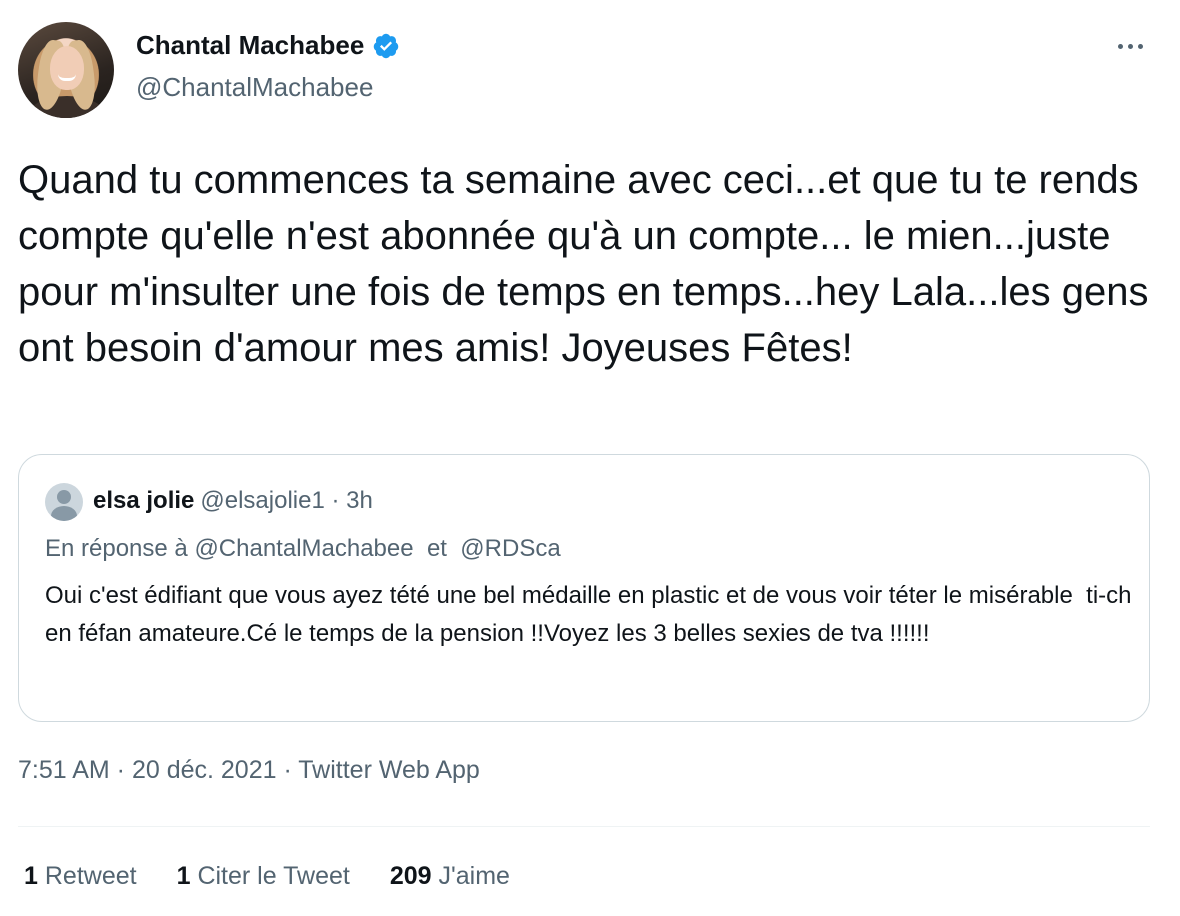  I want to click on quotes-label: Citer le Tweet, so click(273, 876).